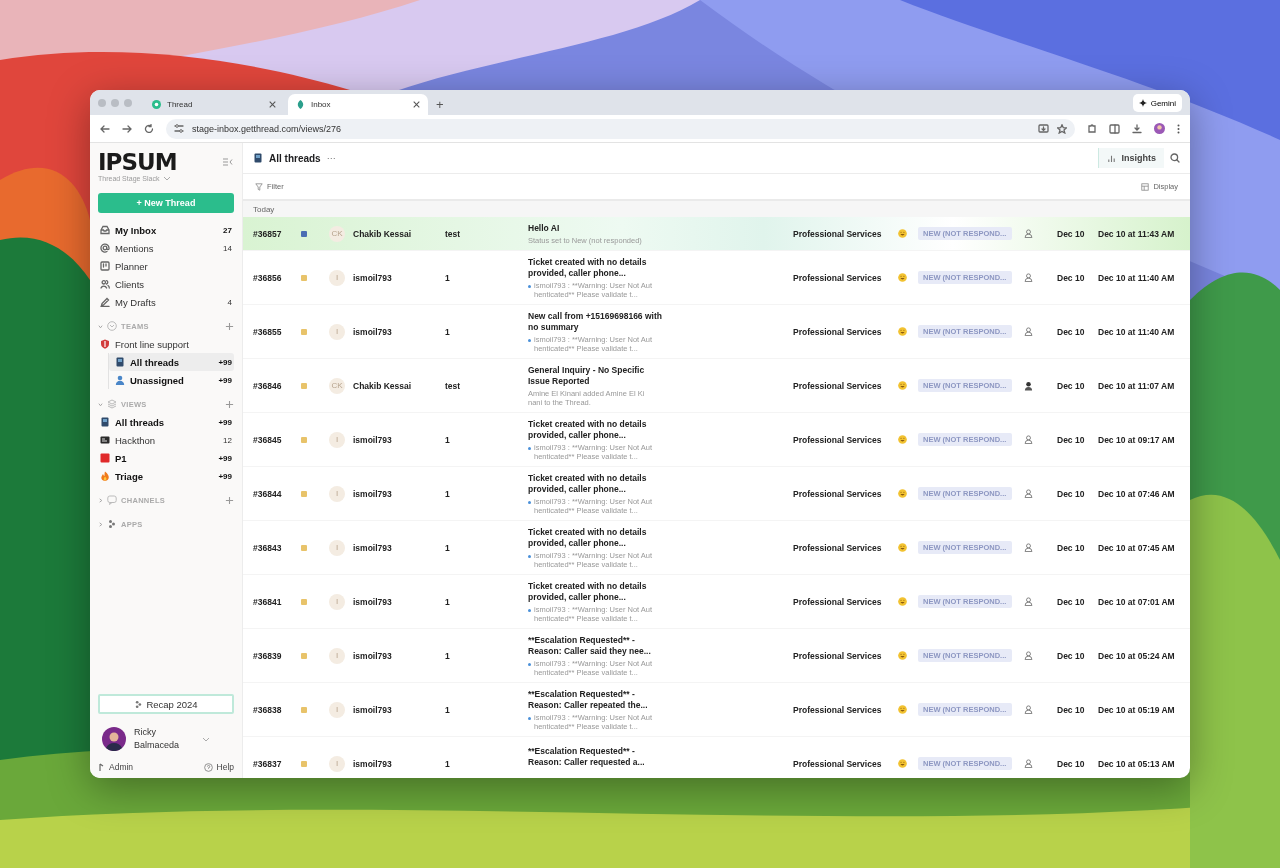  Describe the element at coordinates (267, 547) in the screenshot. I see `ticket-id: #36843` at that location.